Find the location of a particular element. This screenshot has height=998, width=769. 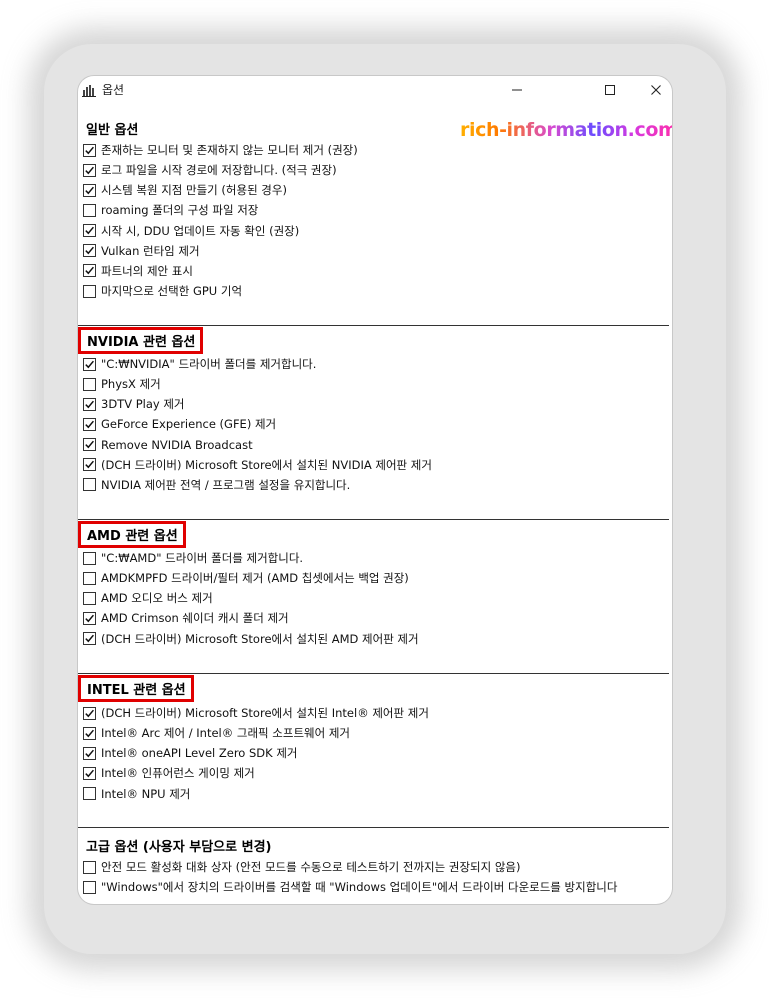

section-title: 일반 옵션 is located at coordinates (112, 130).